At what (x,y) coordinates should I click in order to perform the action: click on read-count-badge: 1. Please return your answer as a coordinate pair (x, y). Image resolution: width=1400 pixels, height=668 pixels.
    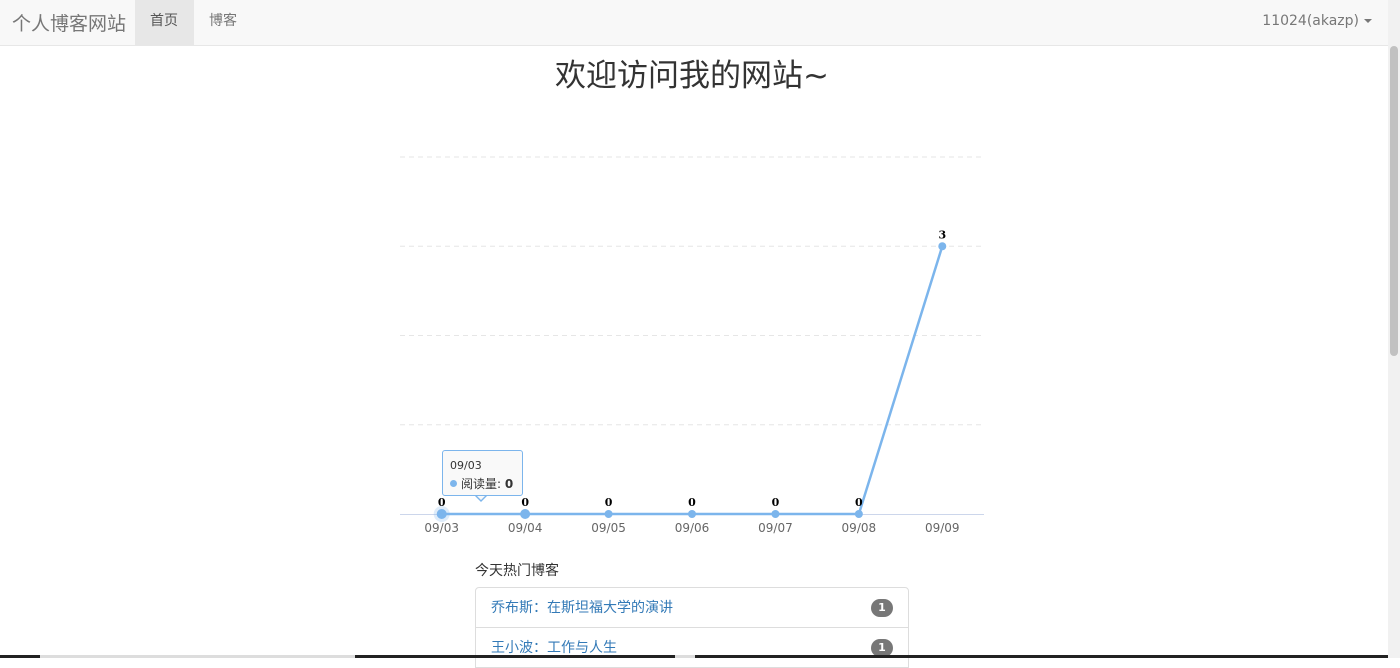
    Looking at the image, I should click on (882, 608).